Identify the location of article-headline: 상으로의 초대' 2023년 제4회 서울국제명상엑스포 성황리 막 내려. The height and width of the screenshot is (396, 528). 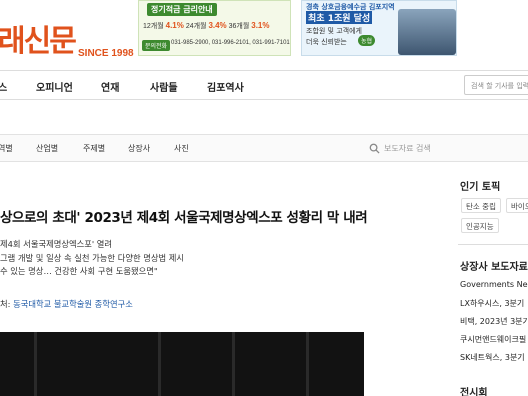
(184, 218).